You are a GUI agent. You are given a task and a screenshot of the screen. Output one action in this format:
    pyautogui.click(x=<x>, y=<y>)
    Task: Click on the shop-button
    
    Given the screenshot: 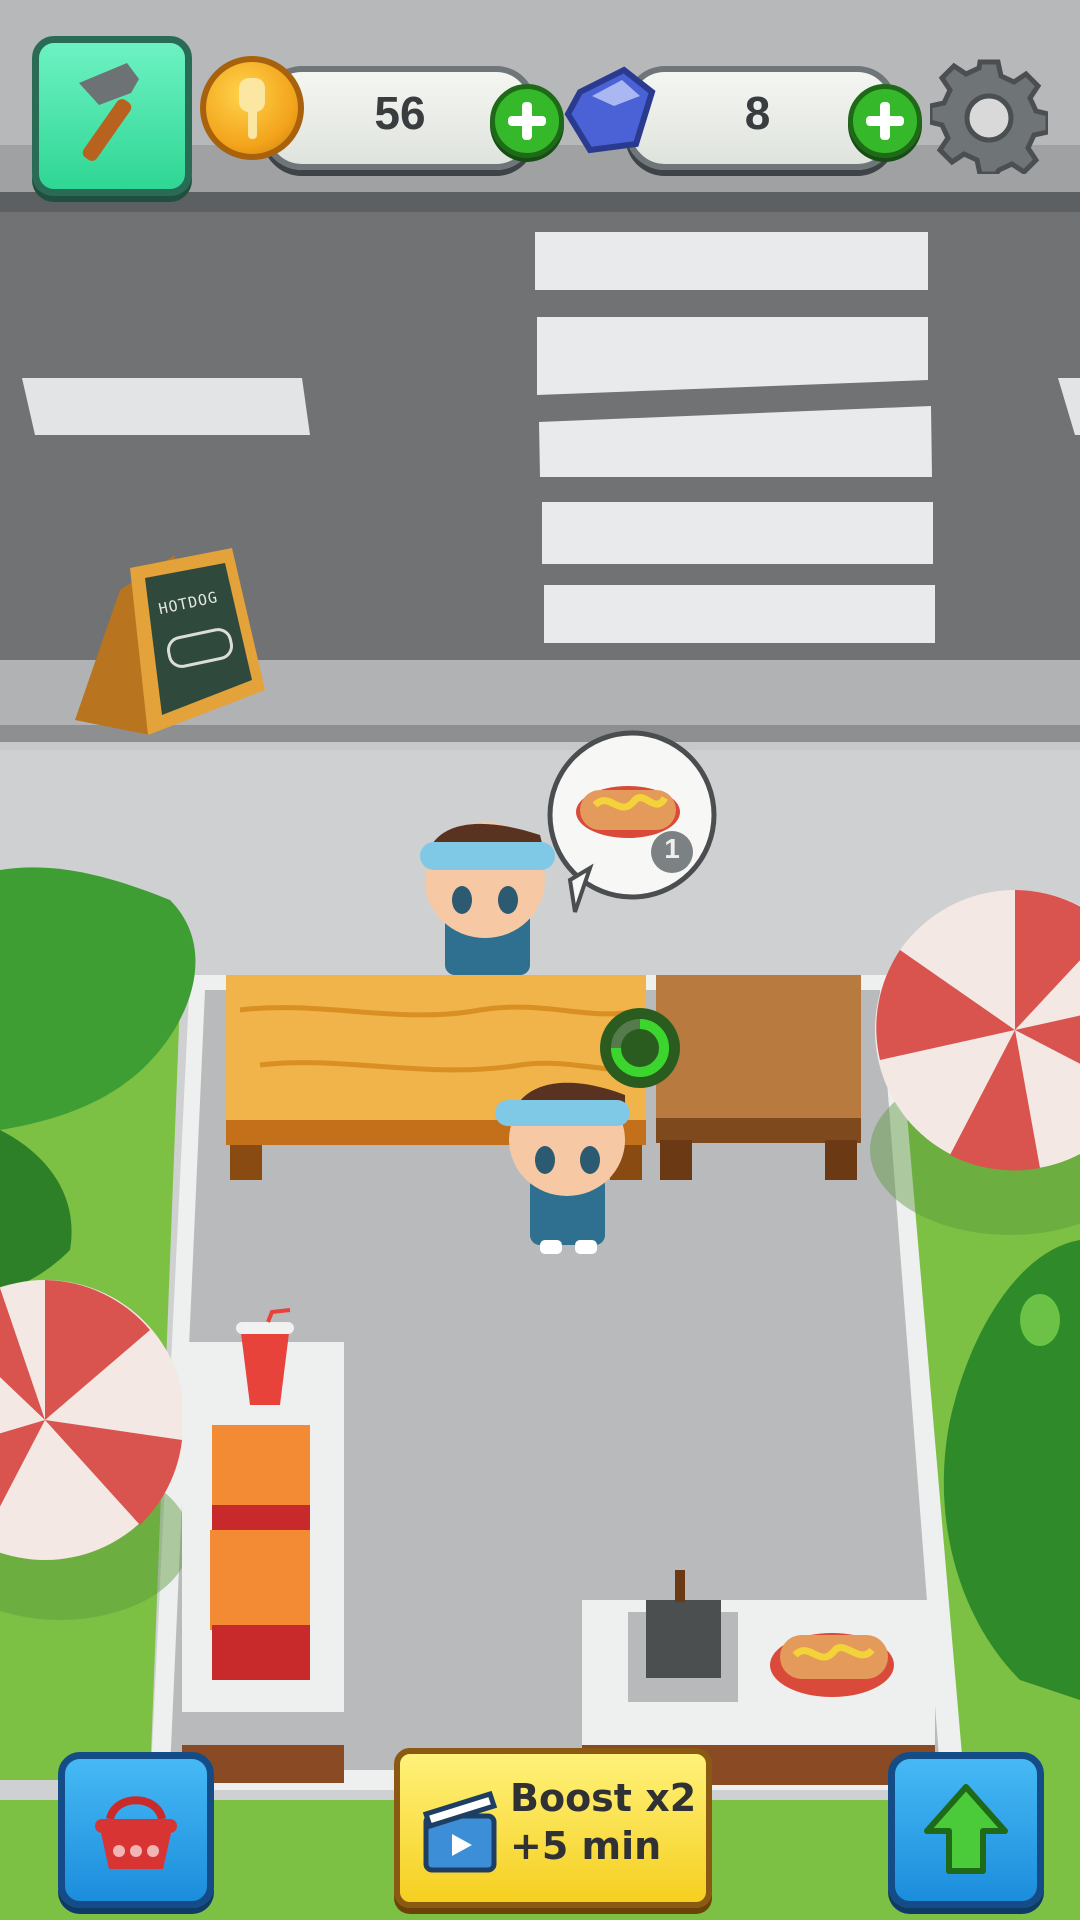 What is the action you would take?
    pyautogui.click(x=136, y=1830)
    